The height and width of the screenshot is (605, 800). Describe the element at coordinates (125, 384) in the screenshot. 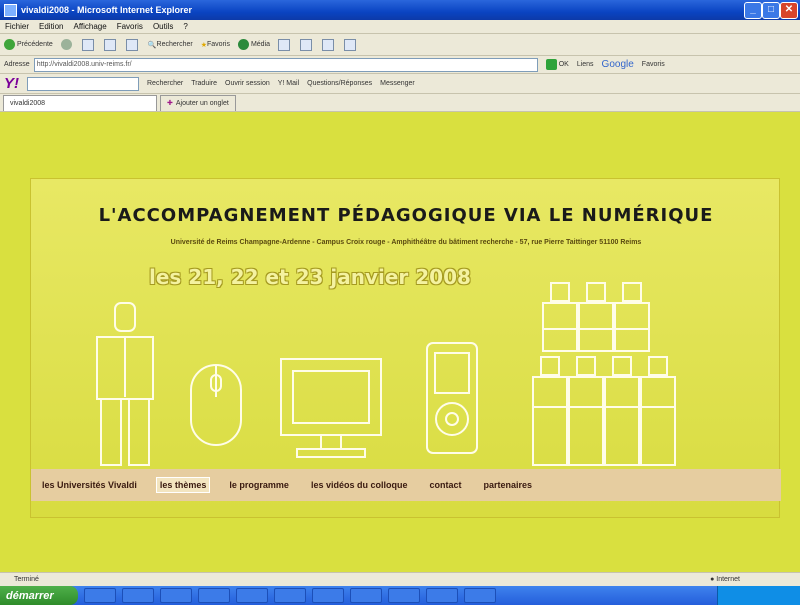

I see `person-illustration` at that location.